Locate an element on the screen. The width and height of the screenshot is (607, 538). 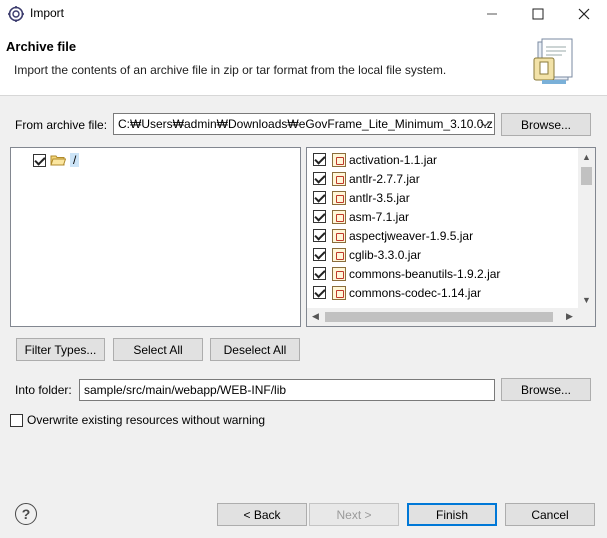
list-item: antlr-3.5.jar is located at coordinates (361, 197).